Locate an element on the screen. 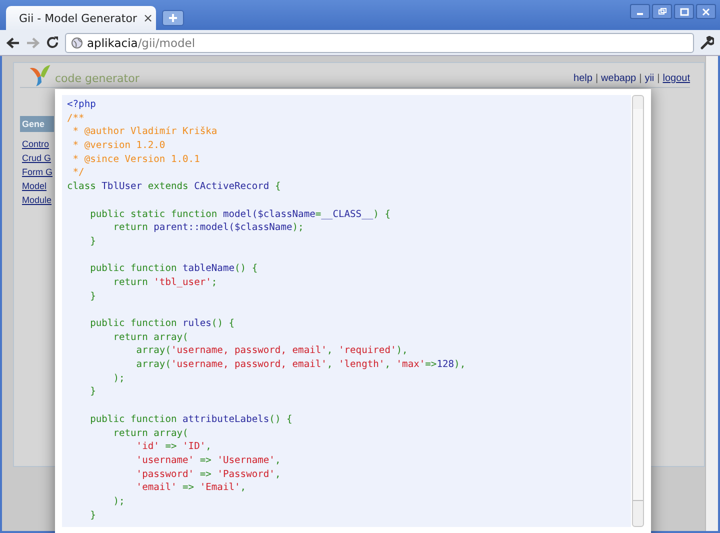 Image resolution: width=720 pixels, height=533 pixels. scrollbar is located at coordinates (638, 311).